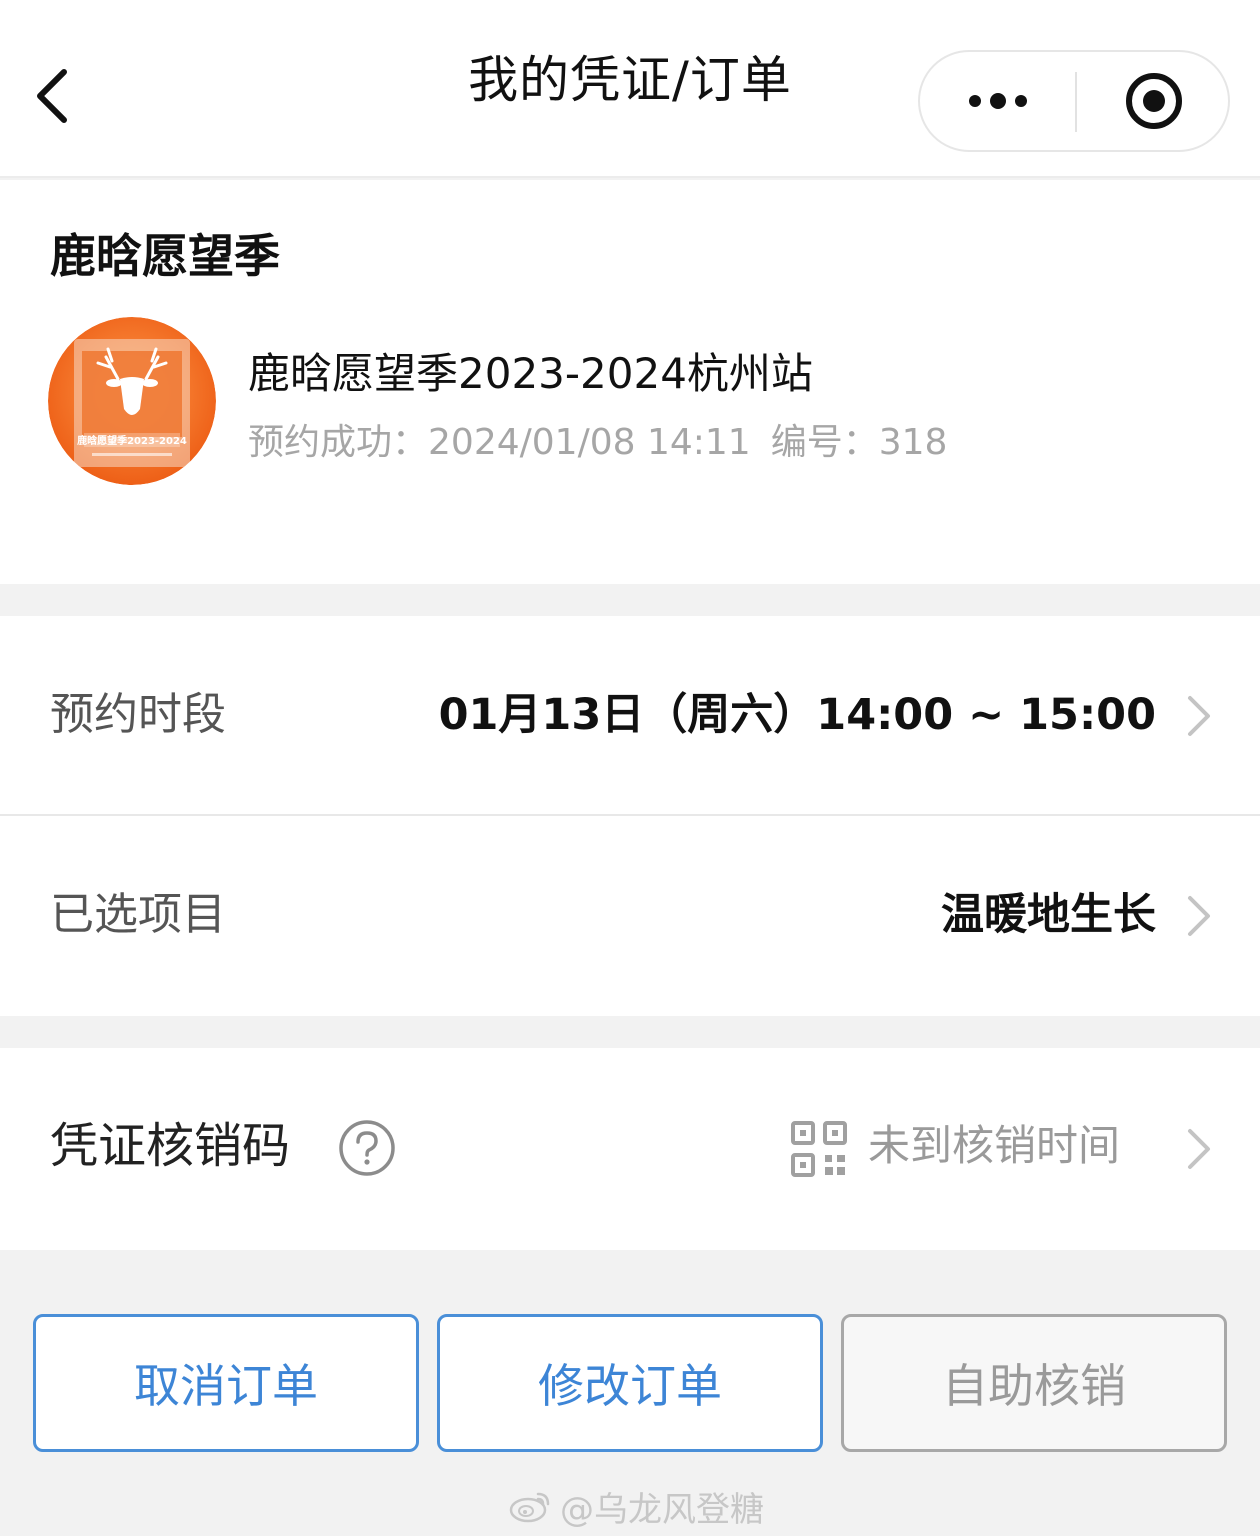 The image size is (1260, 1536). I want to click on close-mini-program-button, so click(1153, 101).